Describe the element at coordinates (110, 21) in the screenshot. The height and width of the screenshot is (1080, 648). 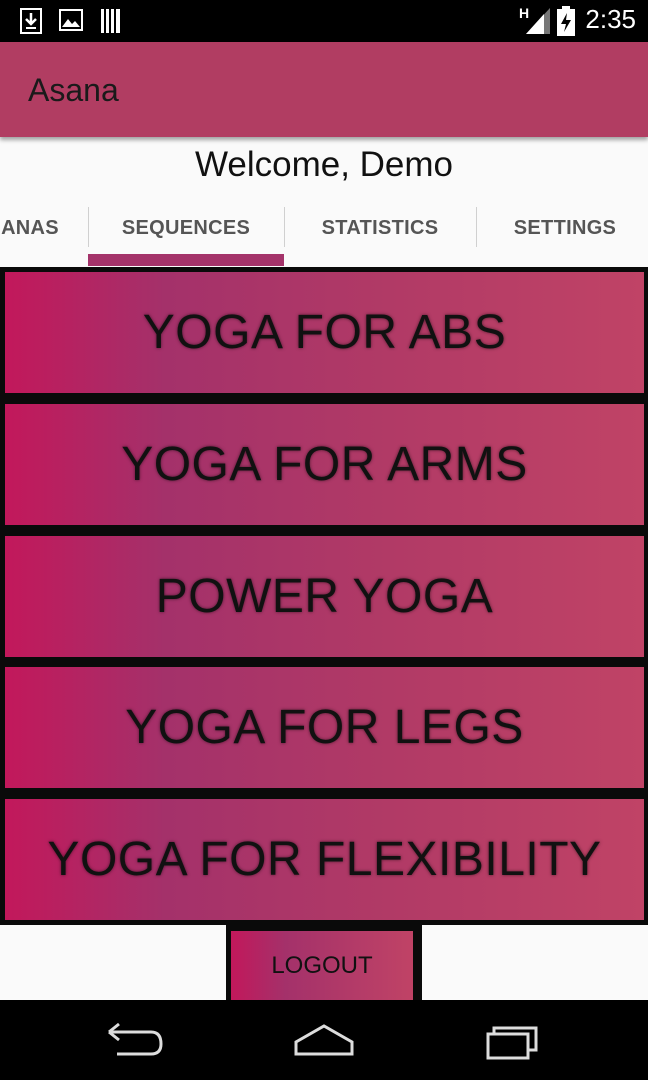
I see `barcode-icon` at that location.